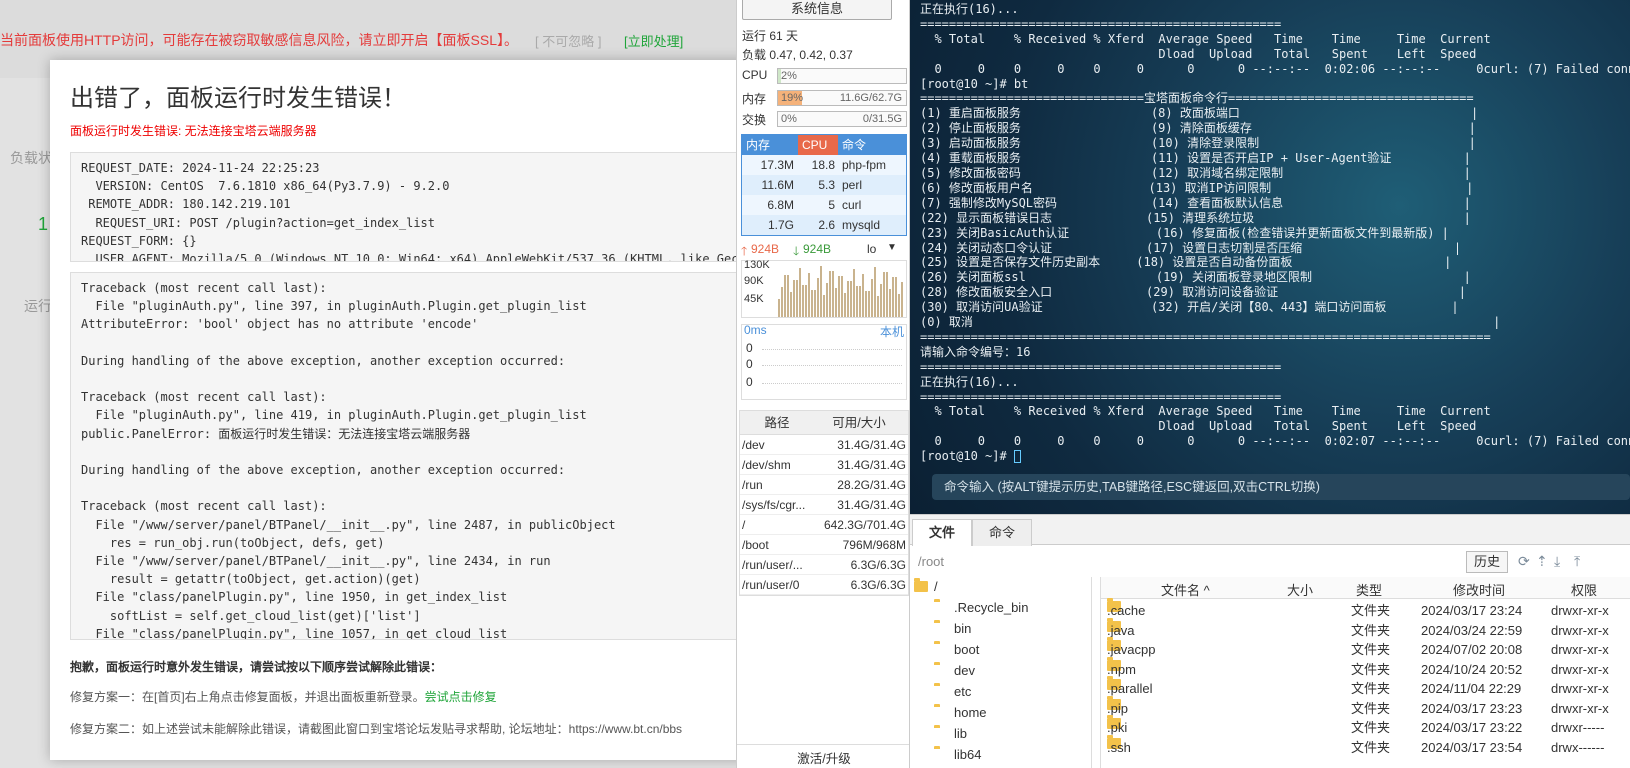 This screenshot has width=1630, height=768. Describe the element at coordinates (981, 608) in the screenshot. I see `tree-item: .Recycle_bin` at that location.